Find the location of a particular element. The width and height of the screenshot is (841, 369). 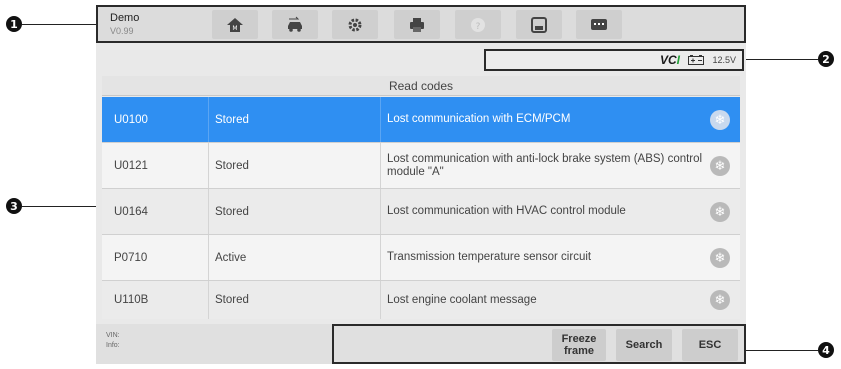

top-toolbar: Demo V0.99 M ? is located at coordinates (421, 24).